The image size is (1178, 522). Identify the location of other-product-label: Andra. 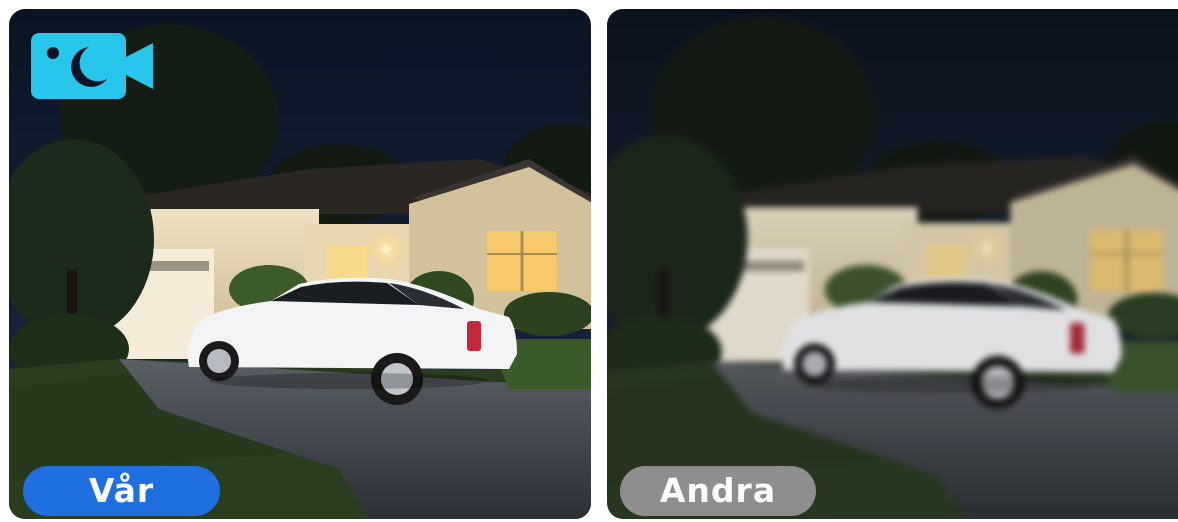
(718, 491).